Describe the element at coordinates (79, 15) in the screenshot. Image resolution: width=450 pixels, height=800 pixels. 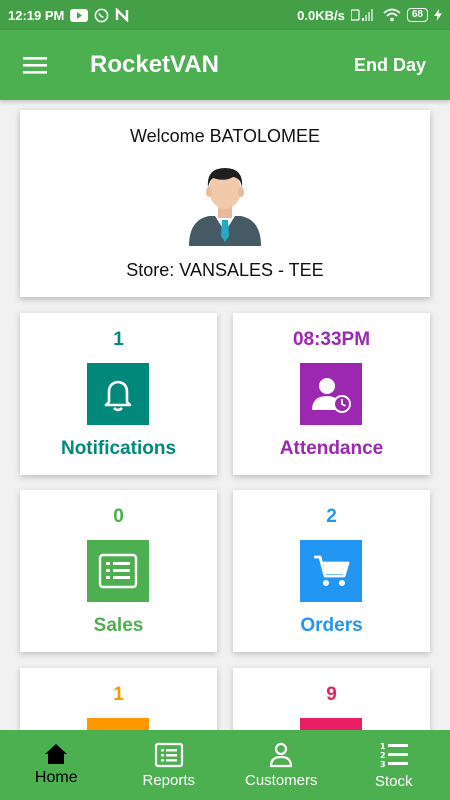
I see `youtube-icon` at that location.